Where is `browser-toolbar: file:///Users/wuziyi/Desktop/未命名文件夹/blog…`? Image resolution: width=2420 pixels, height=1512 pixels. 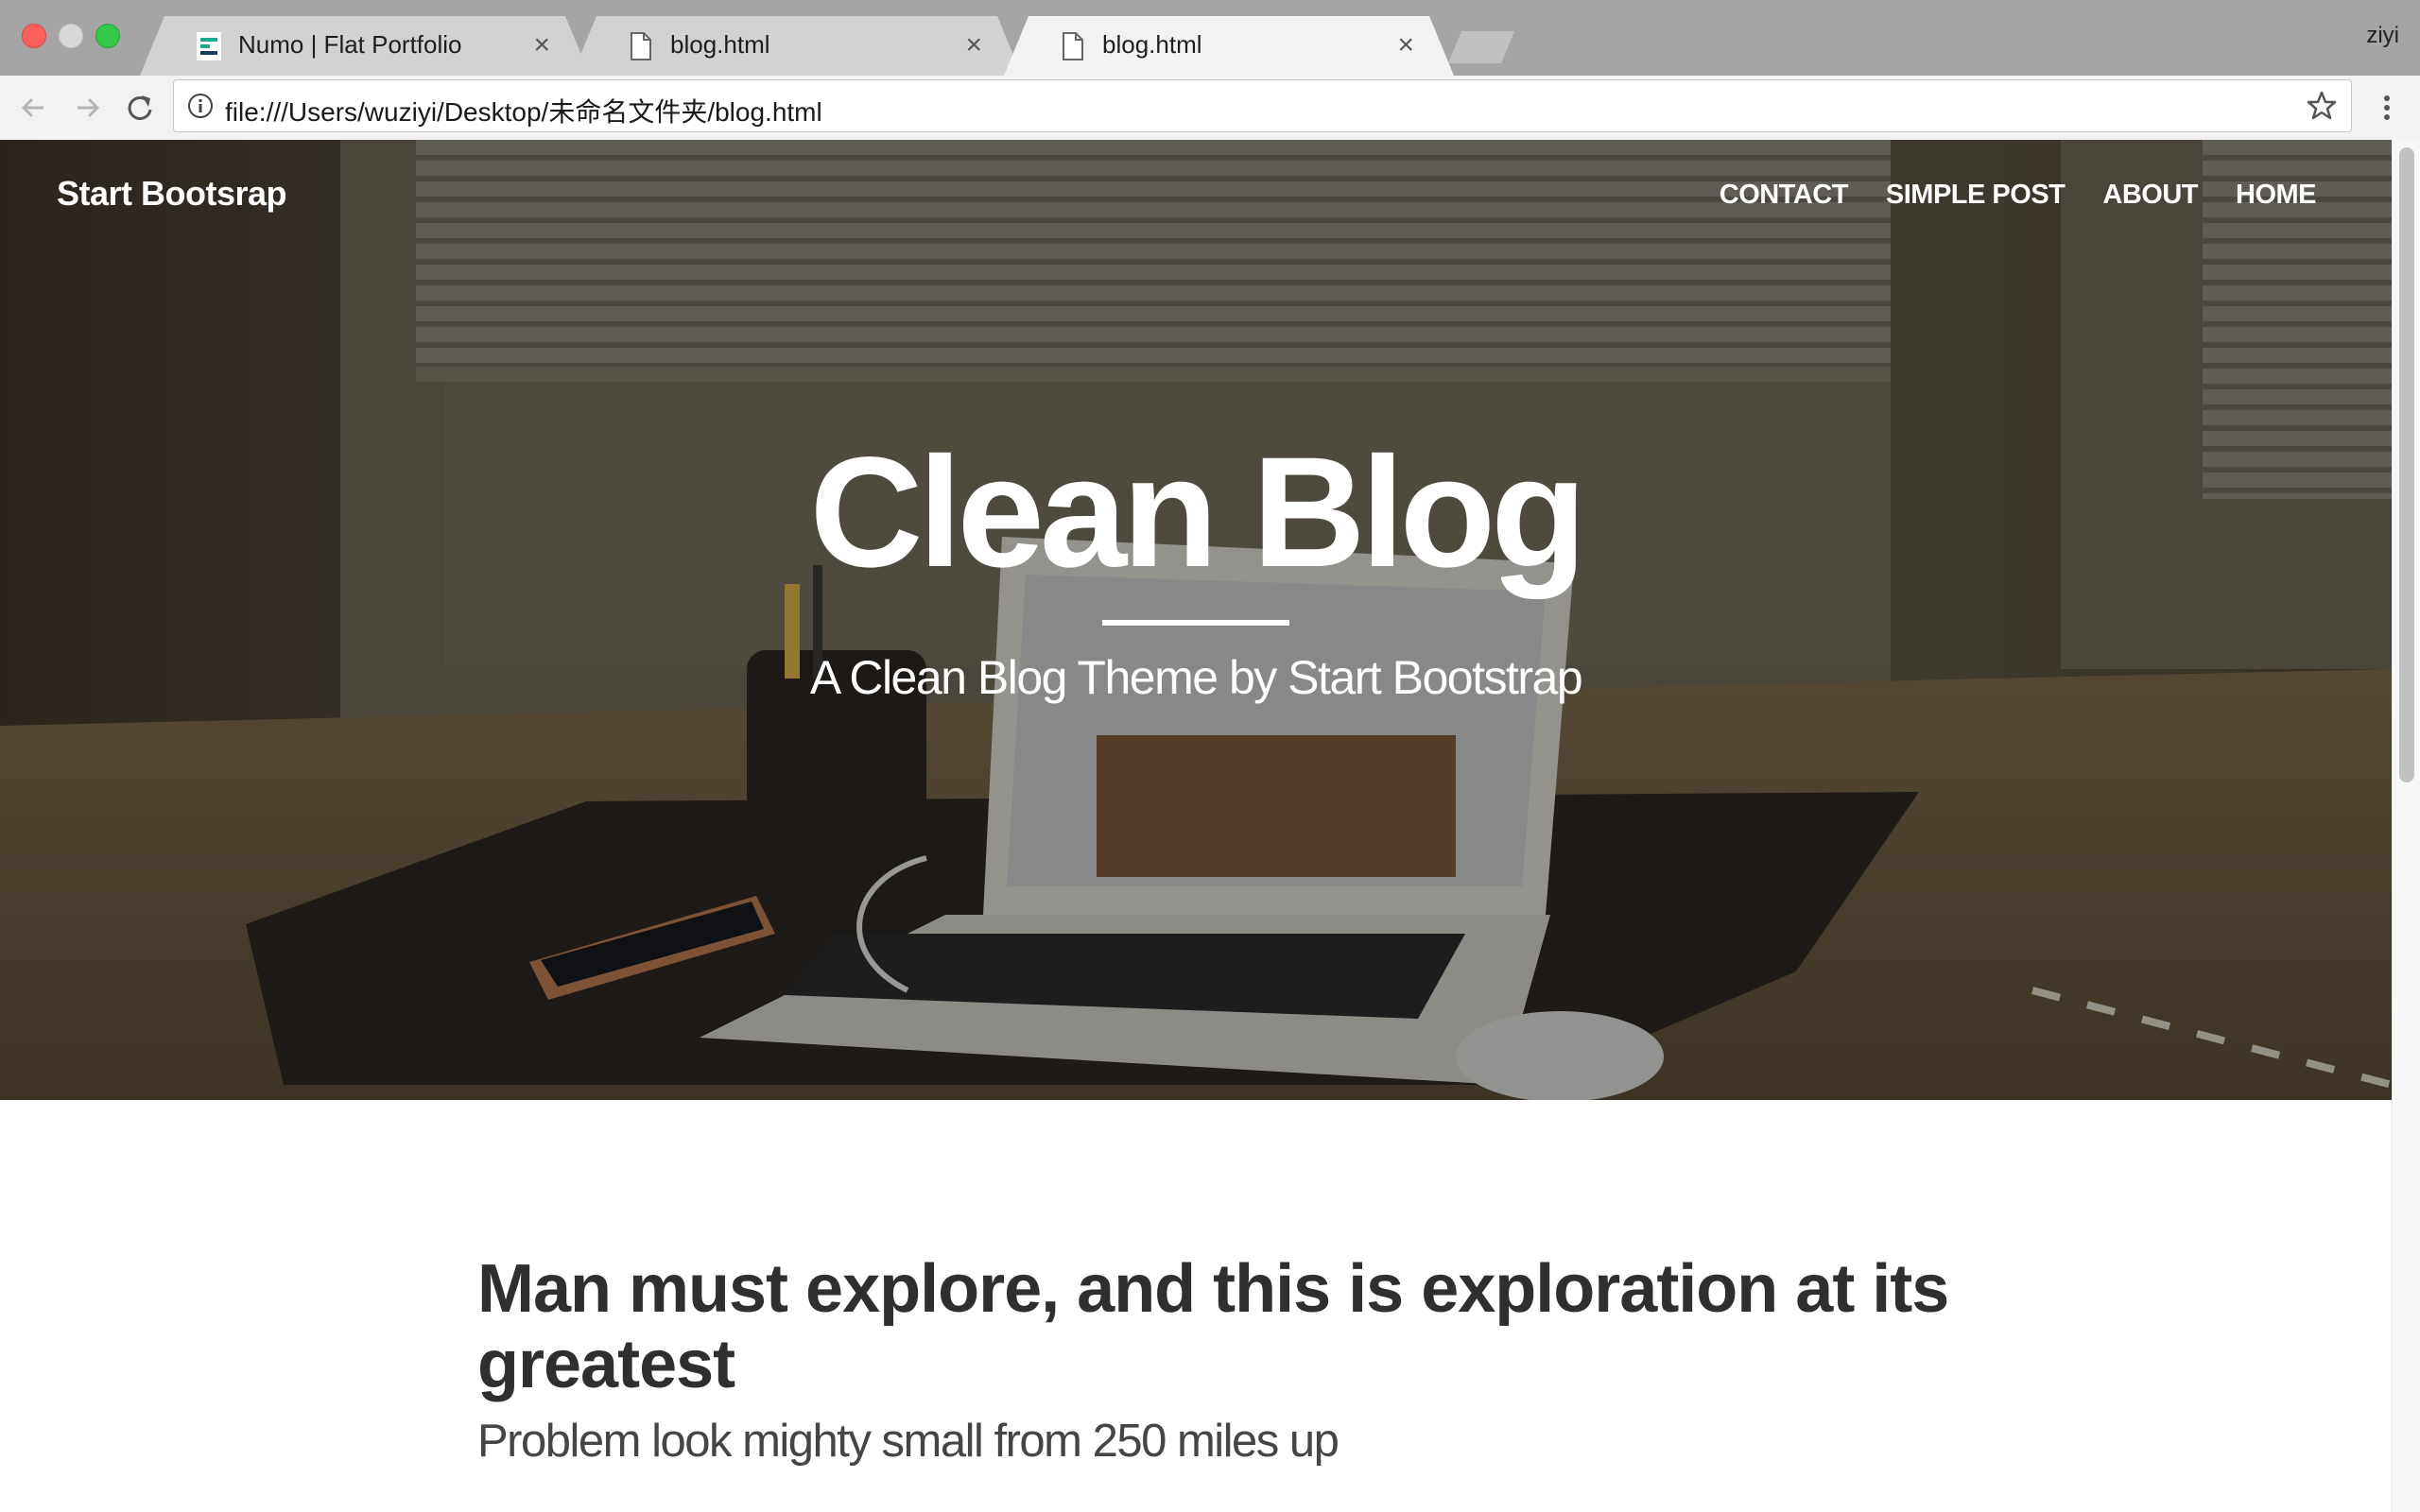
browser-toolbar: file:///Users/wuziyi/Desktop/未命名文件夹/blog… is located at coordinates (1210, 108).